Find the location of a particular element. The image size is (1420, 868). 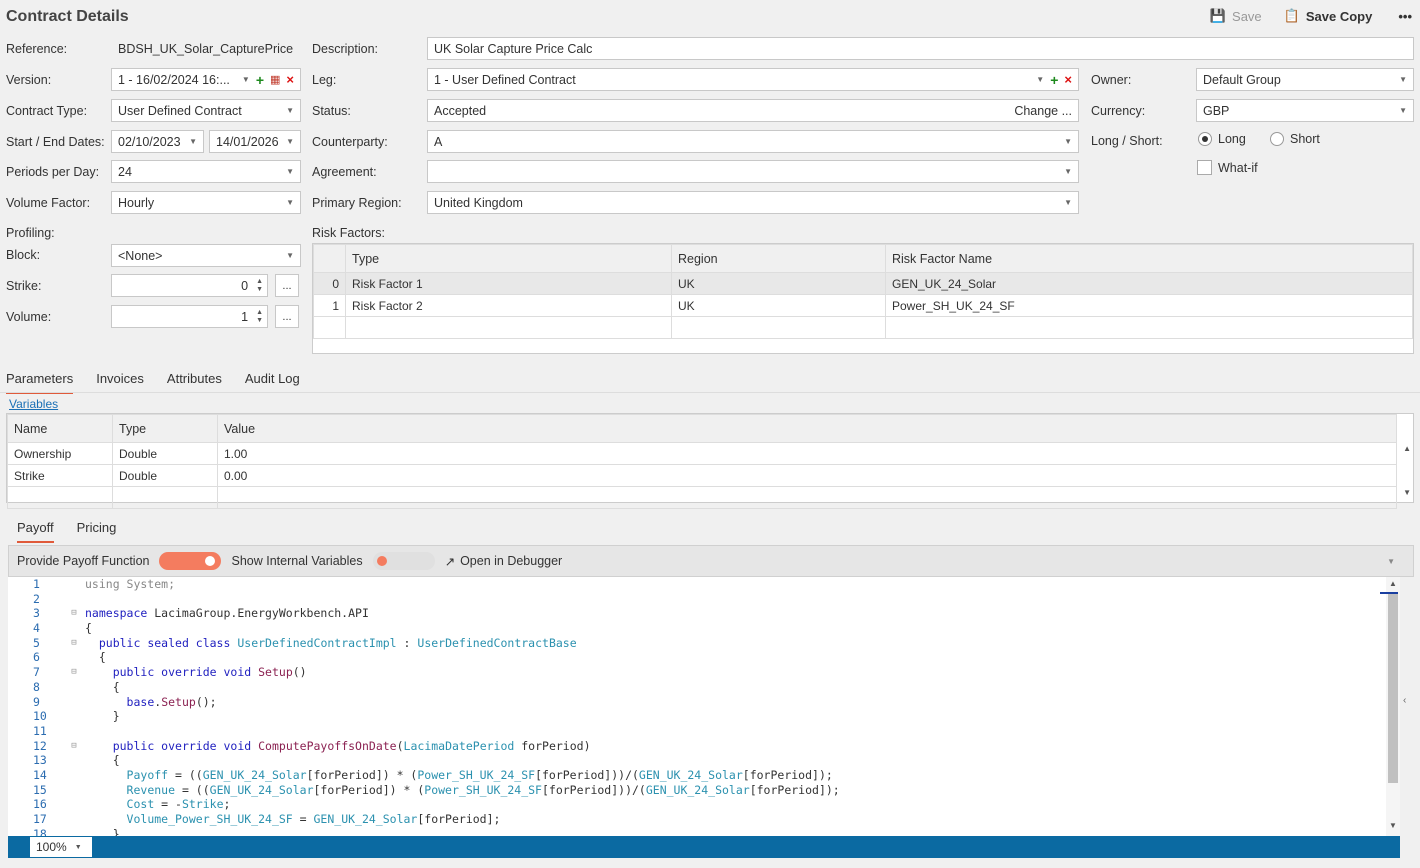

periods-label: Periods per Day: is located at coordinates (53, 172).